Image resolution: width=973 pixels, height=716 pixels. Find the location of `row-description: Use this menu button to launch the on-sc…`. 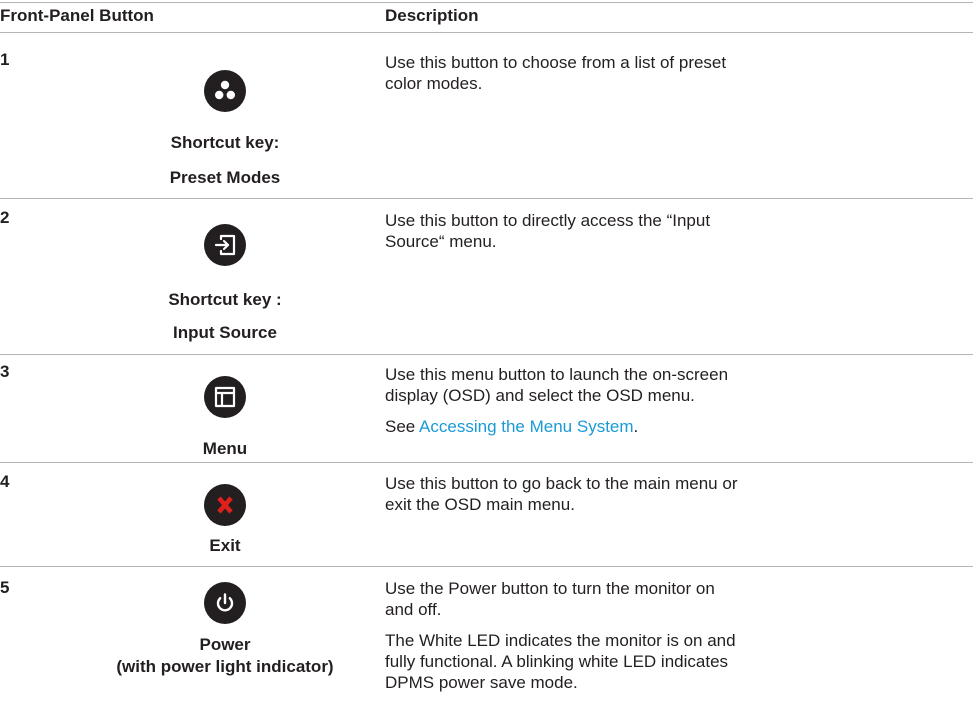

row-description: Use this menu button to launch the on-sc… is located at coordinates (565, 400).